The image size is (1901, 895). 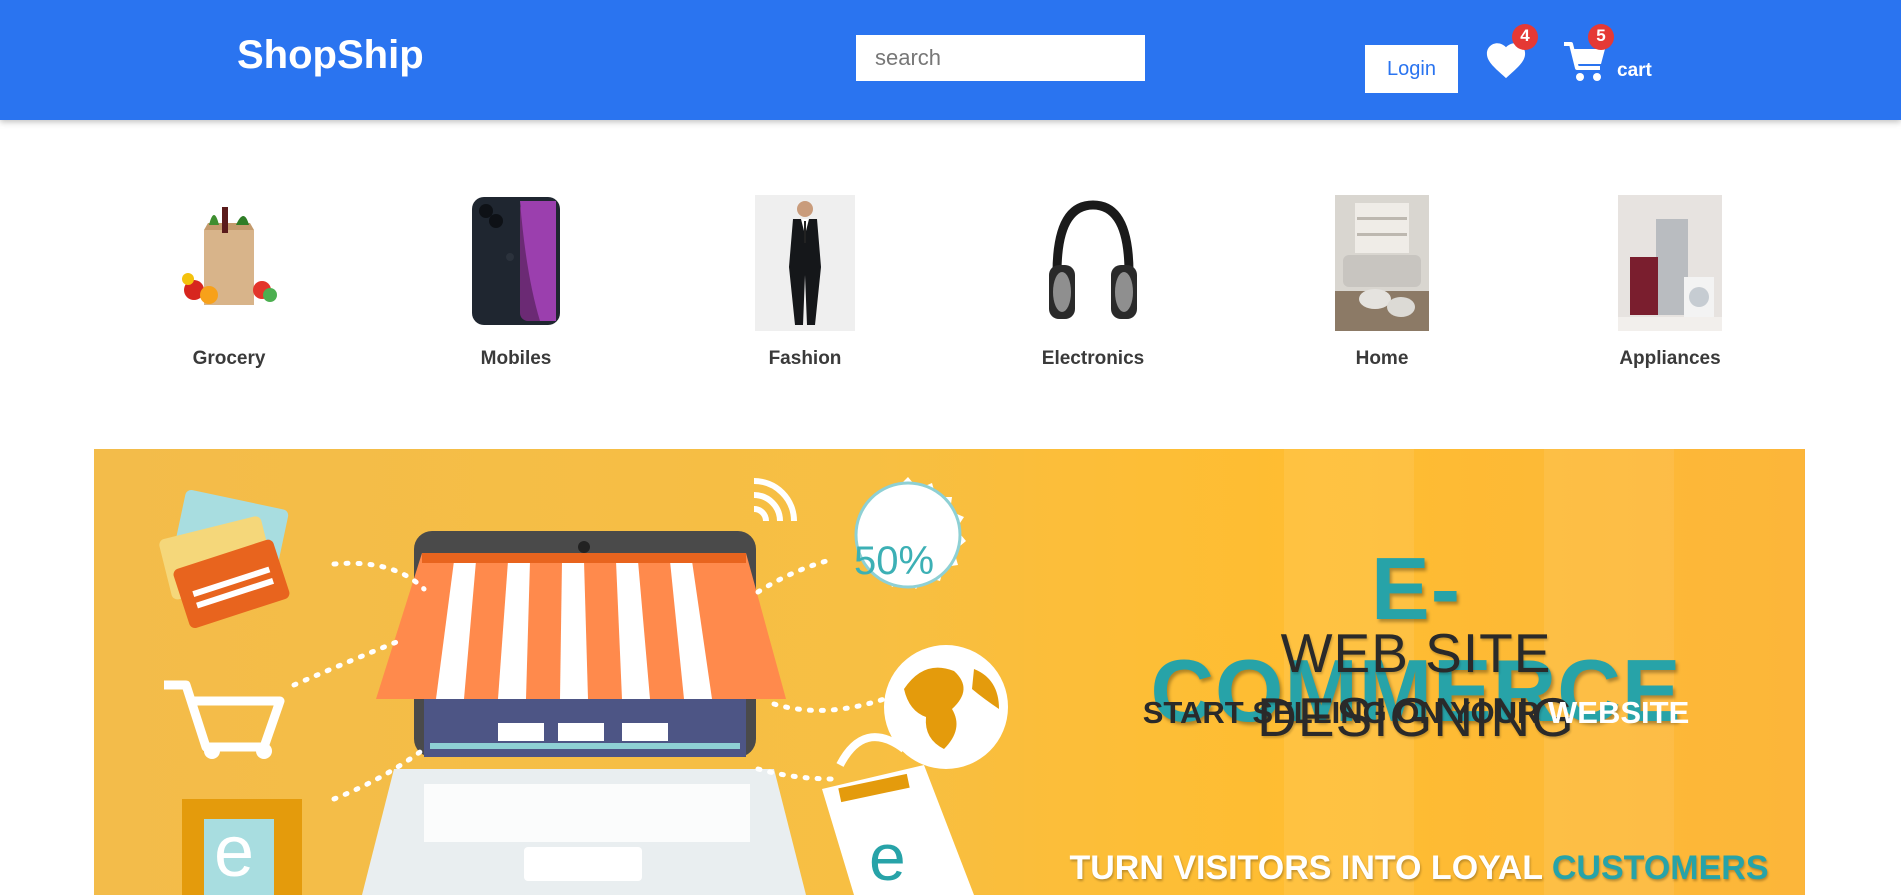 I want to click on category-label: Fashion, so click(x=805, y=358).